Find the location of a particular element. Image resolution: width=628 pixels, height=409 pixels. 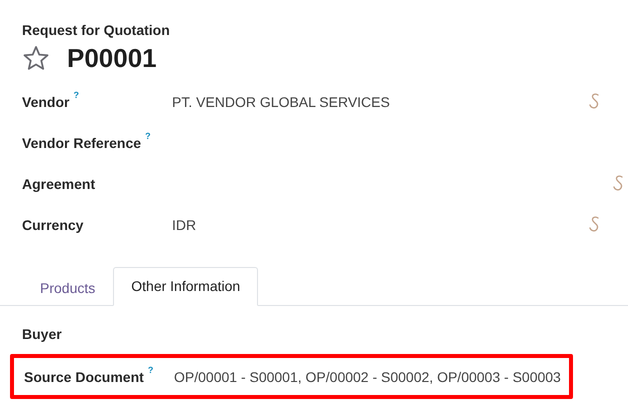

record-title: P00001 is located at coordinates (112, 58).